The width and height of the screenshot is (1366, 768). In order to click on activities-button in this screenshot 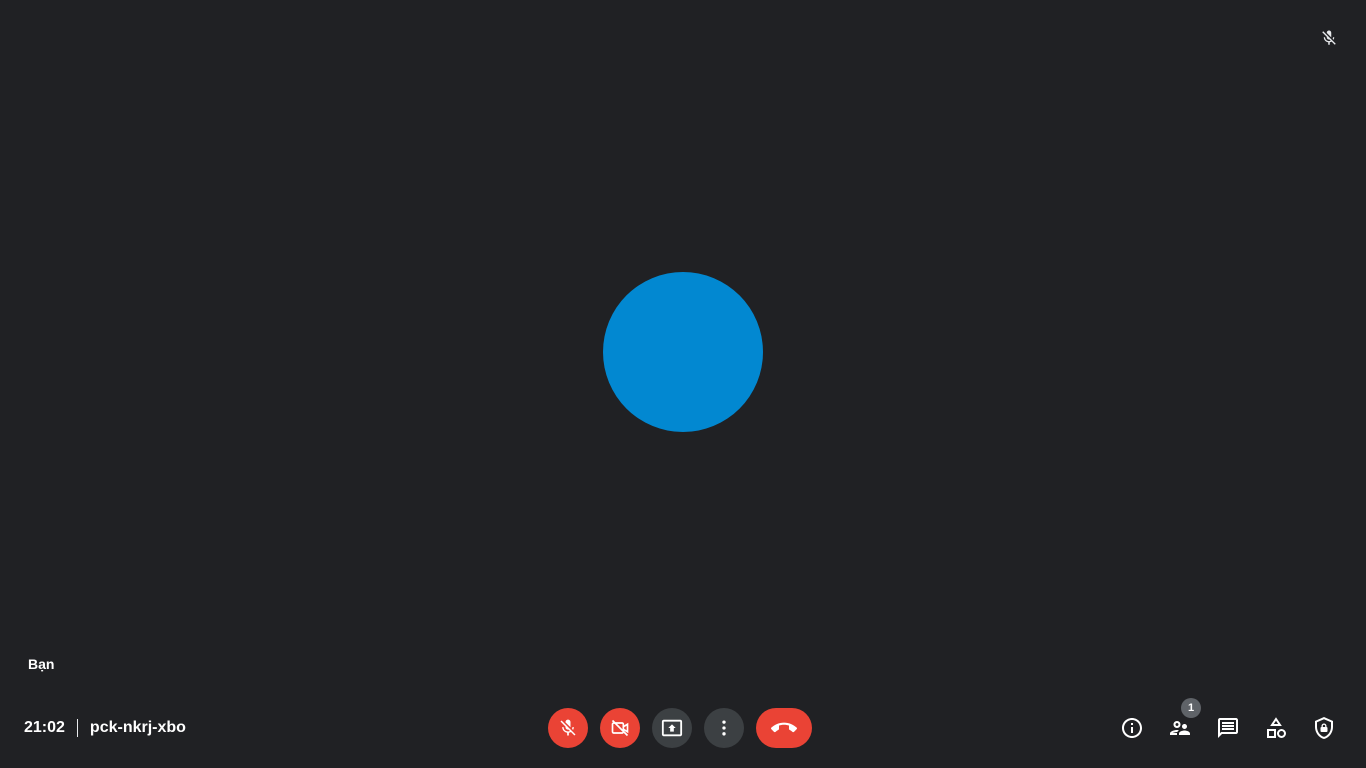, I will do `click(1276, 728)`.